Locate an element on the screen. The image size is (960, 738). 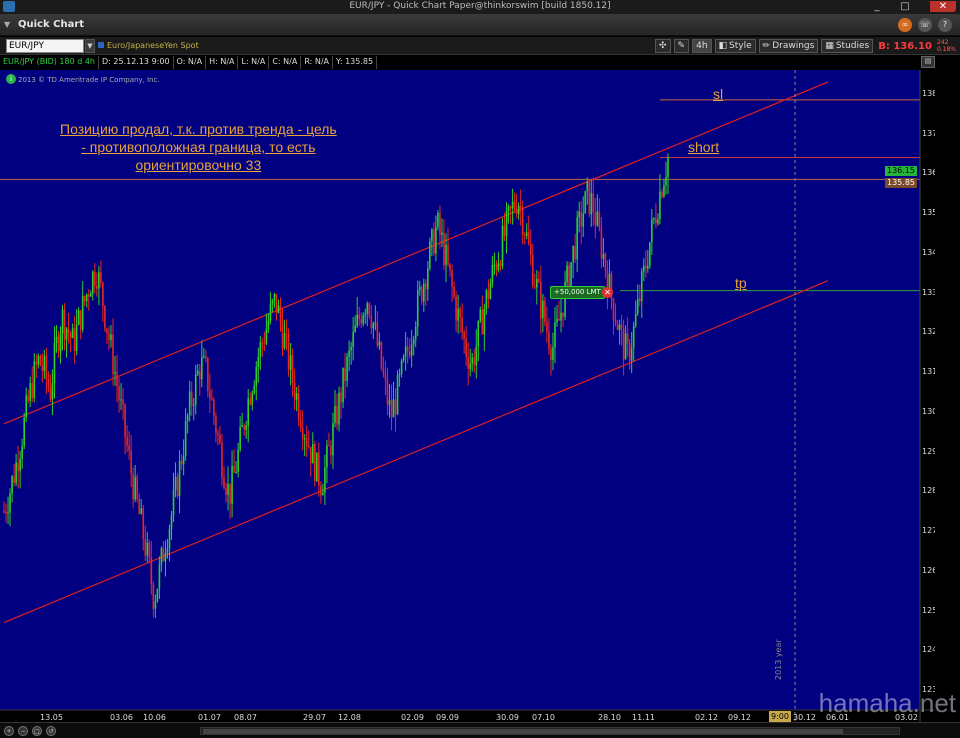
time-tick: 02.09 is located at coordinates (412, 717).